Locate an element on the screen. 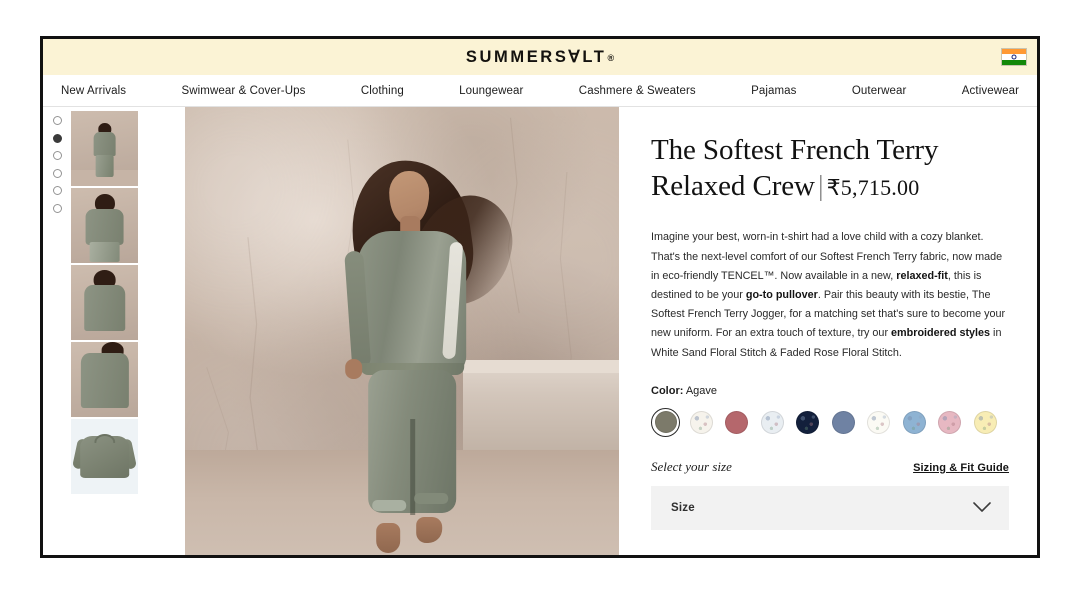 This screenshot has width=1081, height=601. color-swatch-faded-rose is located at coordinates (736, 422).